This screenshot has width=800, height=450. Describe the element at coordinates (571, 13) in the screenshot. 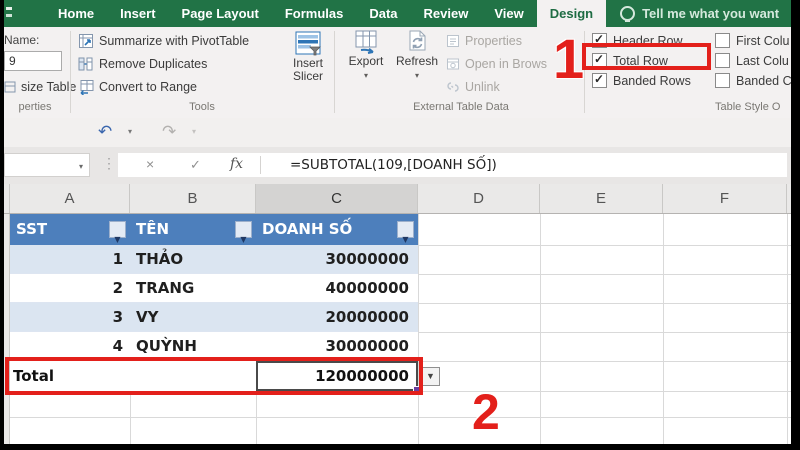

I see `tab-design-active: Design` at that location.